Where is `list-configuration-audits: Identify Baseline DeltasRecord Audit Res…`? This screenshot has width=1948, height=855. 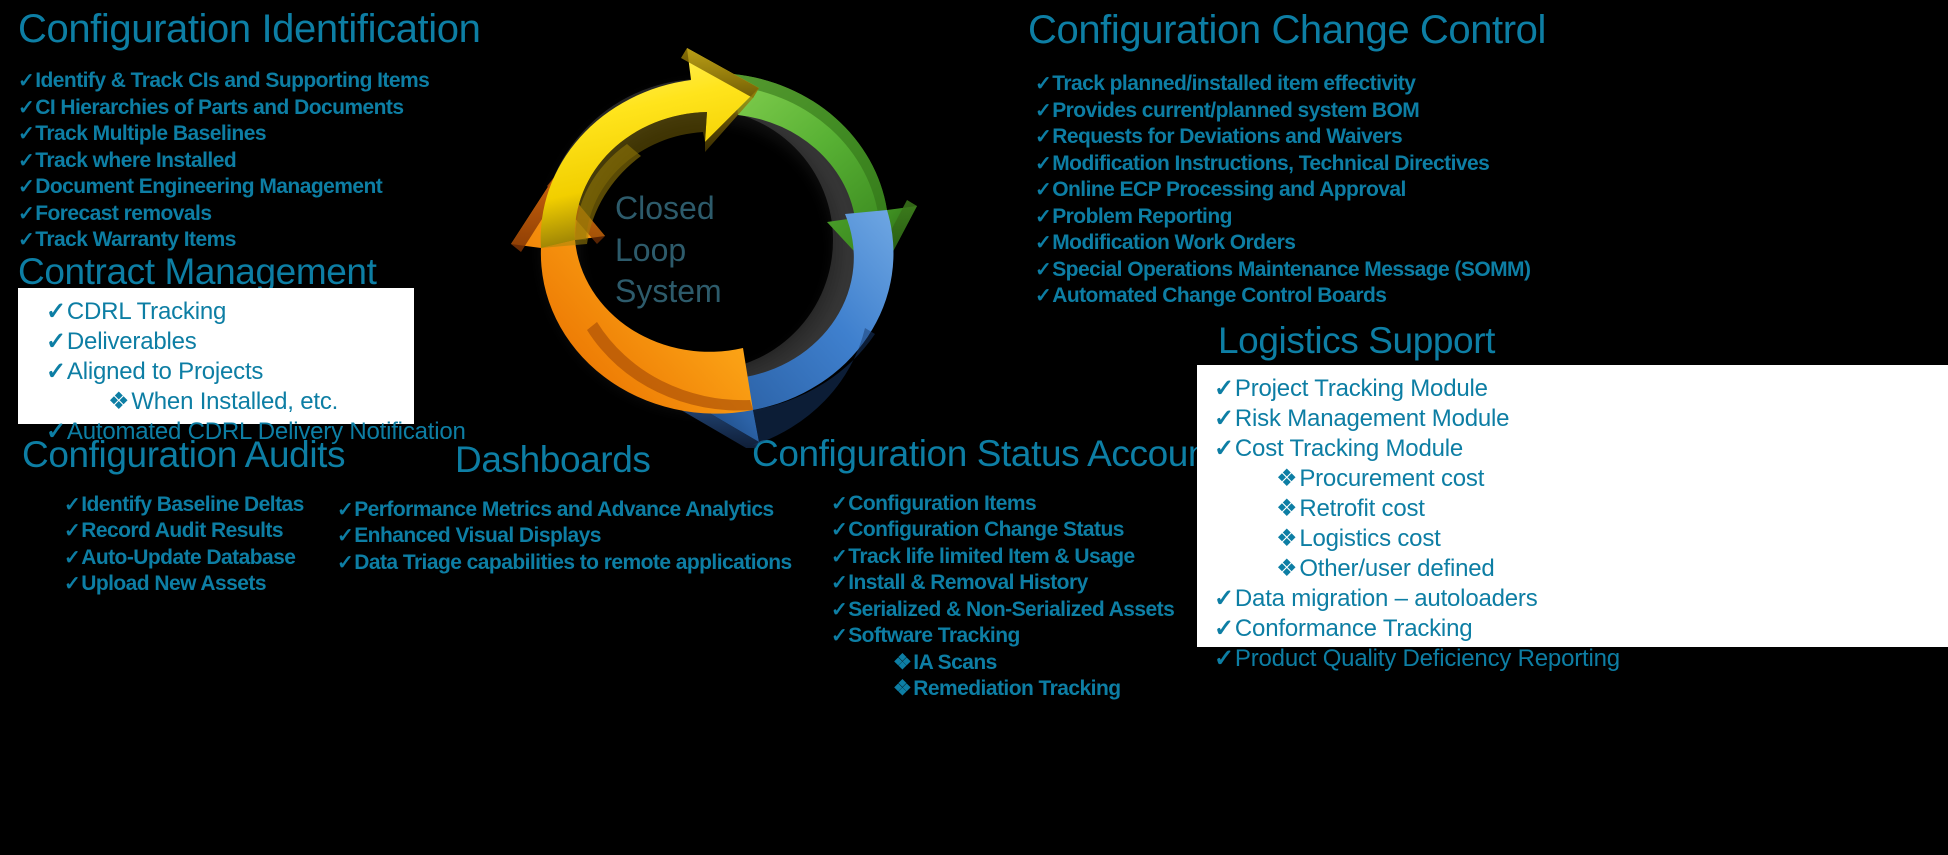 list-configuration-audits: Identify Baseline DeltasRecord Audit Res… is located at coordinates (204, 547).